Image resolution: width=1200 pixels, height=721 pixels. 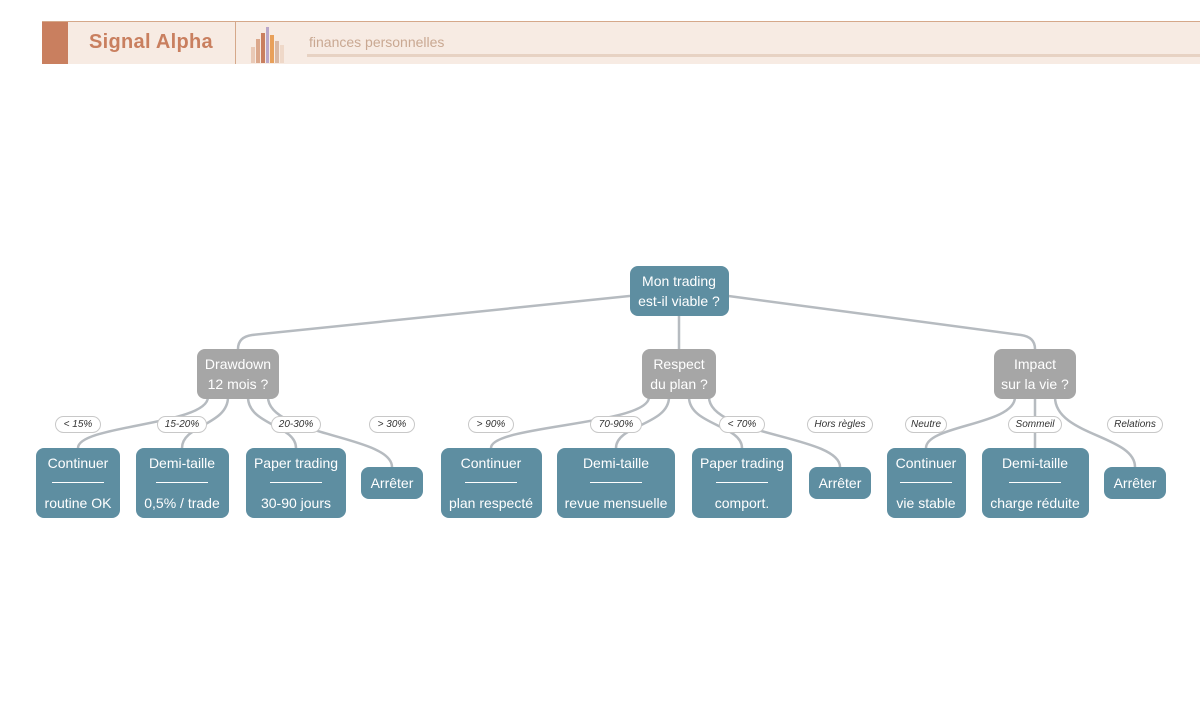 What do you see at coordinates (491, 503) in the screenshot?
I see `outcome-detail: plan respecté` at bounding box center [491, 503].